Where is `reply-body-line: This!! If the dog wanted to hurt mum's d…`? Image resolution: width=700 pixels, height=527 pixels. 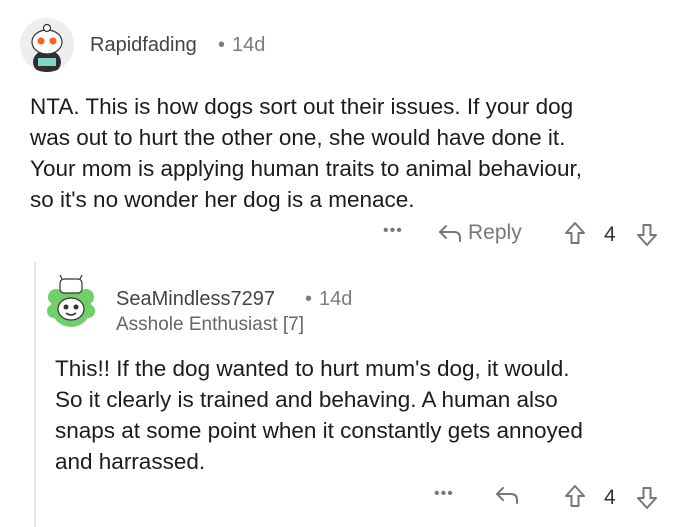
reply-body-line: This!! If the dog wanted to hurt mum's d… is located at coordinates (312, 368).